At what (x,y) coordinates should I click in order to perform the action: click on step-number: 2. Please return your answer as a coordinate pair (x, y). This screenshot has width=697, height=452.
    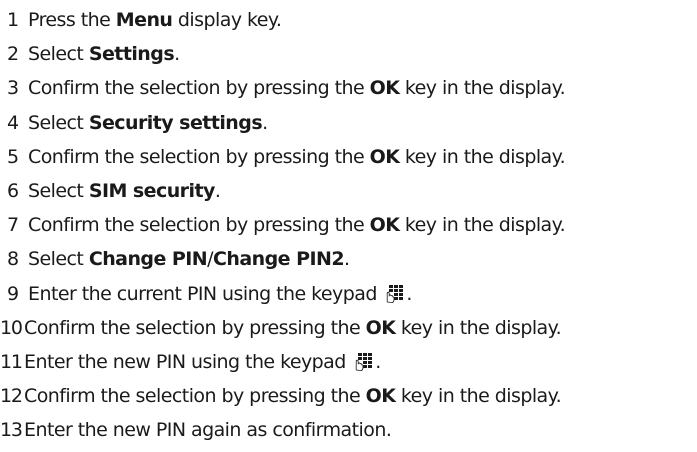
    Looking at the image, I should click on (13, 54).